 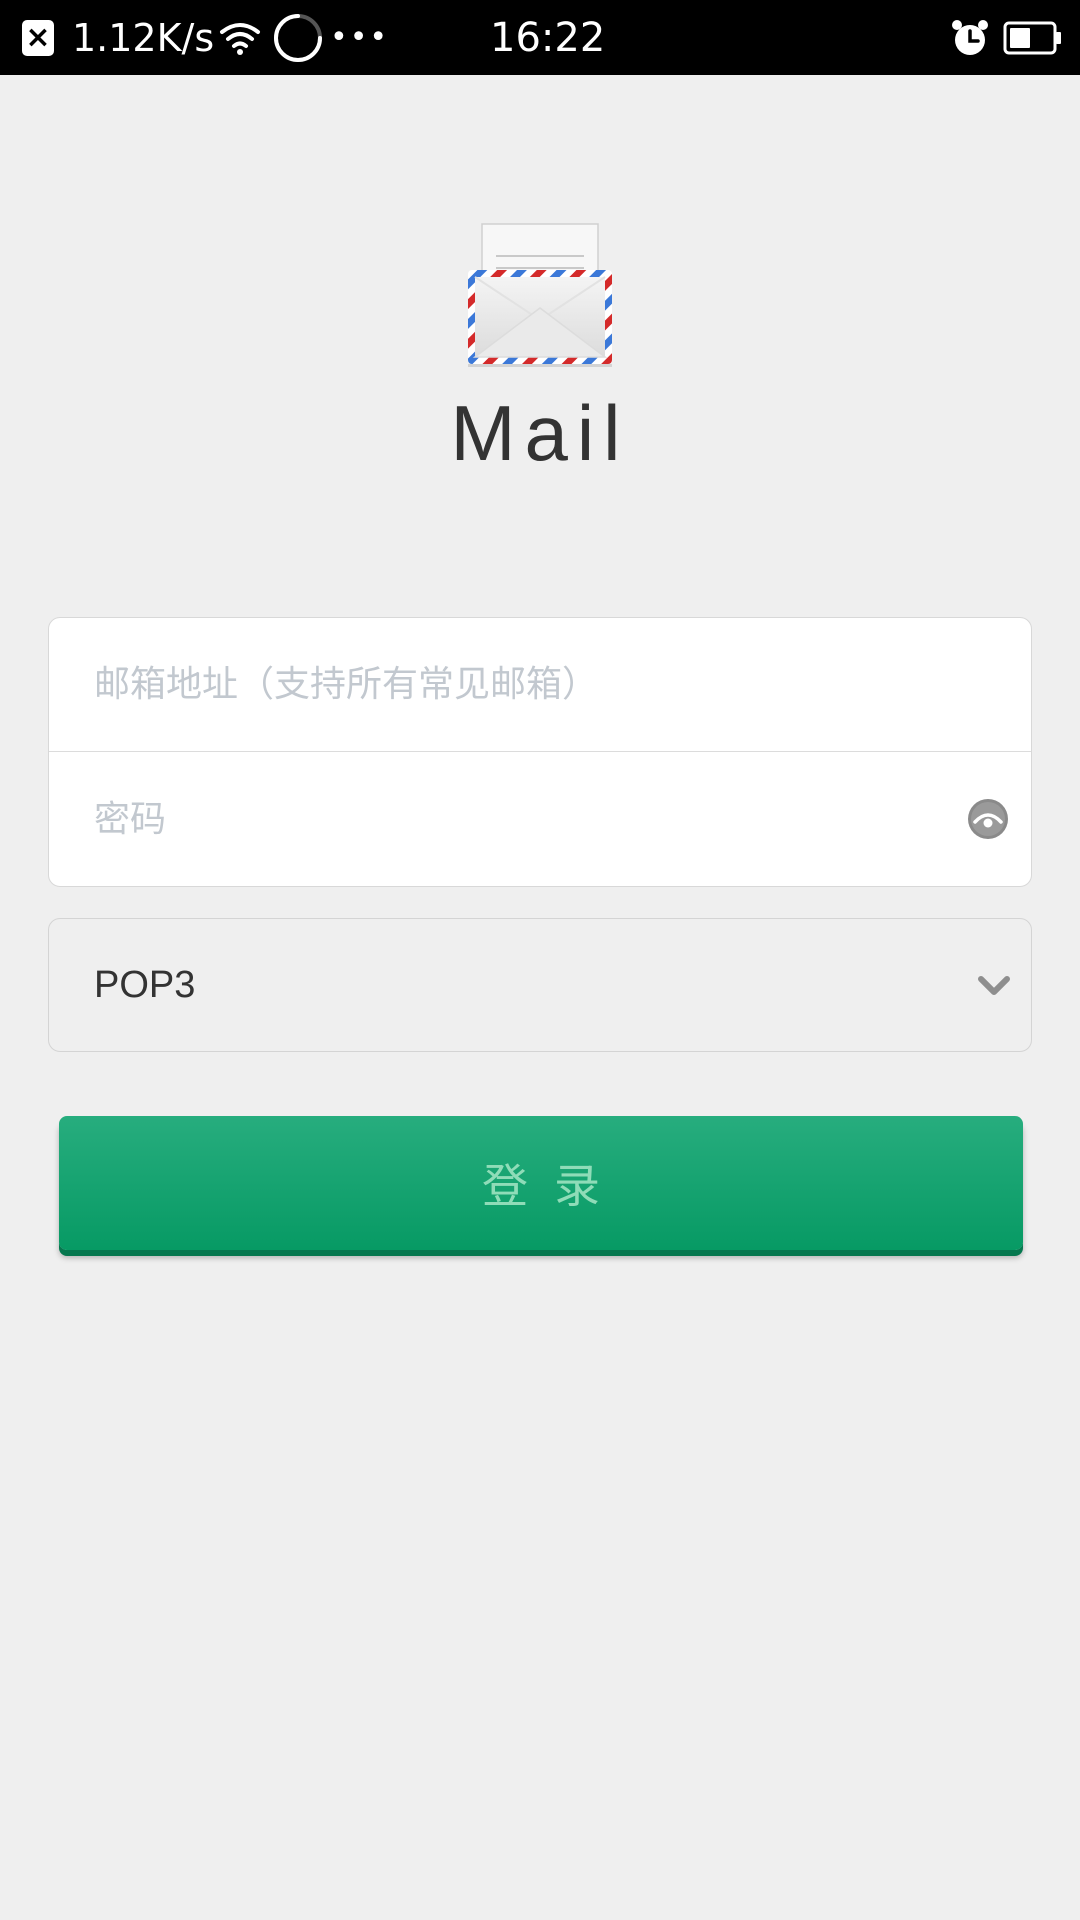 What do you see at coordinates (988, 819) in the screenshot?
I see `eye-icon` at bounding box center [988, 819].